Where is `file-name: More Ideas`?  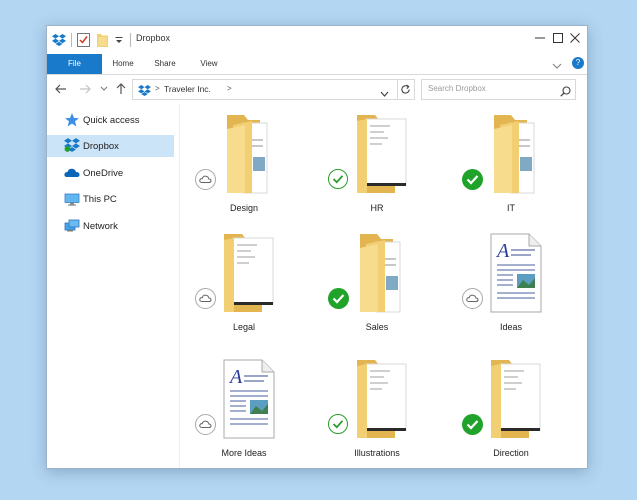
file-name: More Ideas is located at coordinates (244, 453).